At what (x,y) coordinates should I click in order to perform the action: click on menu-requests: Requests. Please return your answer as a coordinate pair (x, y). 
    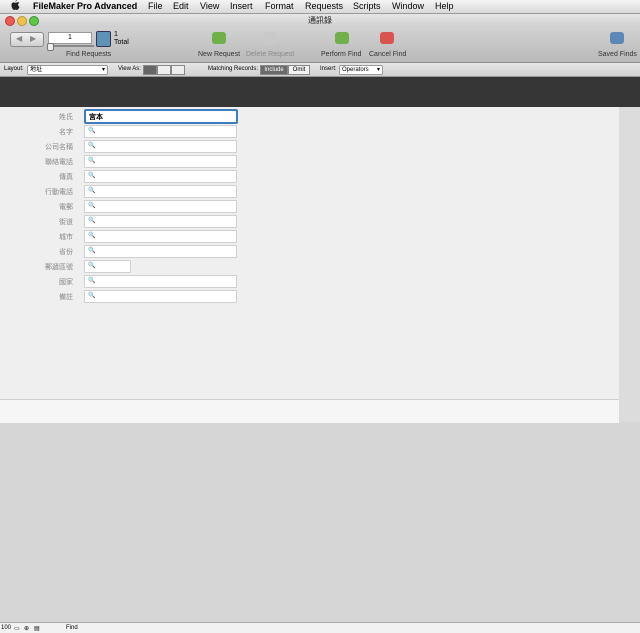
    Looking at the image, I should click on (324, 6).